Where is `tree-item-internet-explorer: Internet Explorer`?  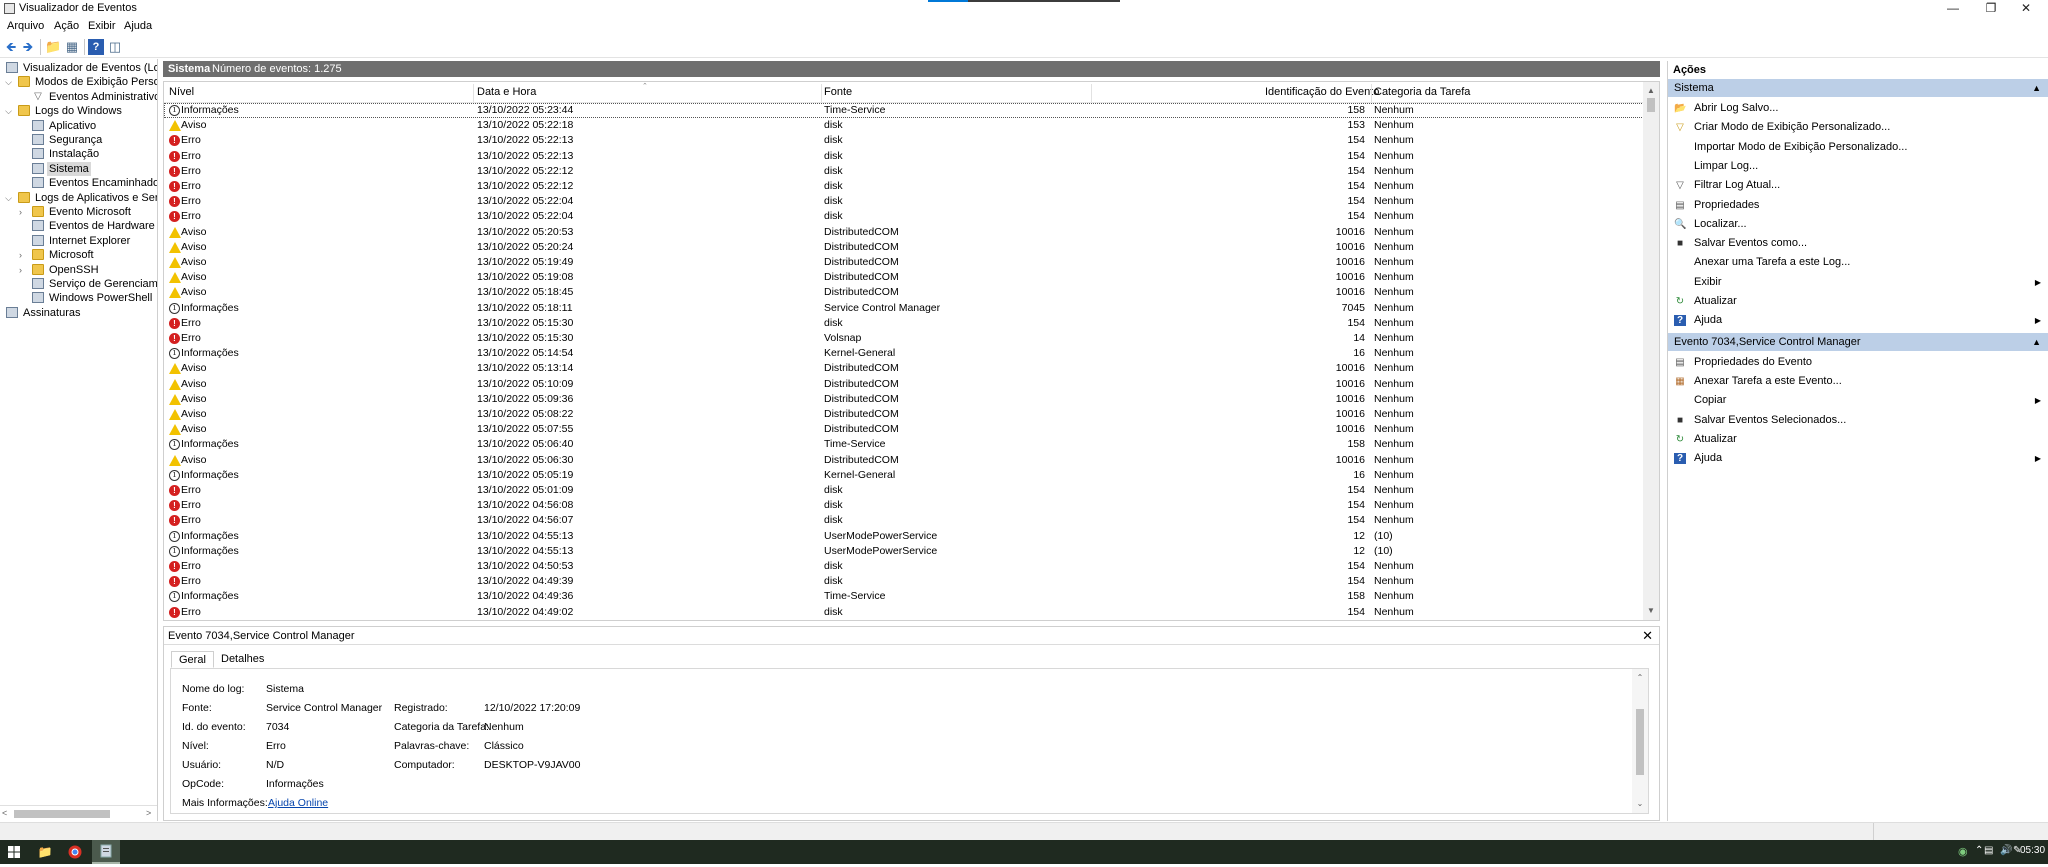 tree-item-internet-explorer: Internet Explorer is located at coordinates (78, 241).